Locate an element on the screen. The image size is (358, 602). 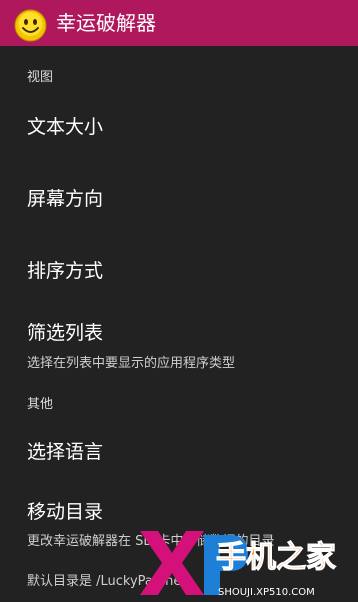
setting-filter-list-summary: 选择在列表中要显示的应用程序类型 is located at coordinates (131, 363).